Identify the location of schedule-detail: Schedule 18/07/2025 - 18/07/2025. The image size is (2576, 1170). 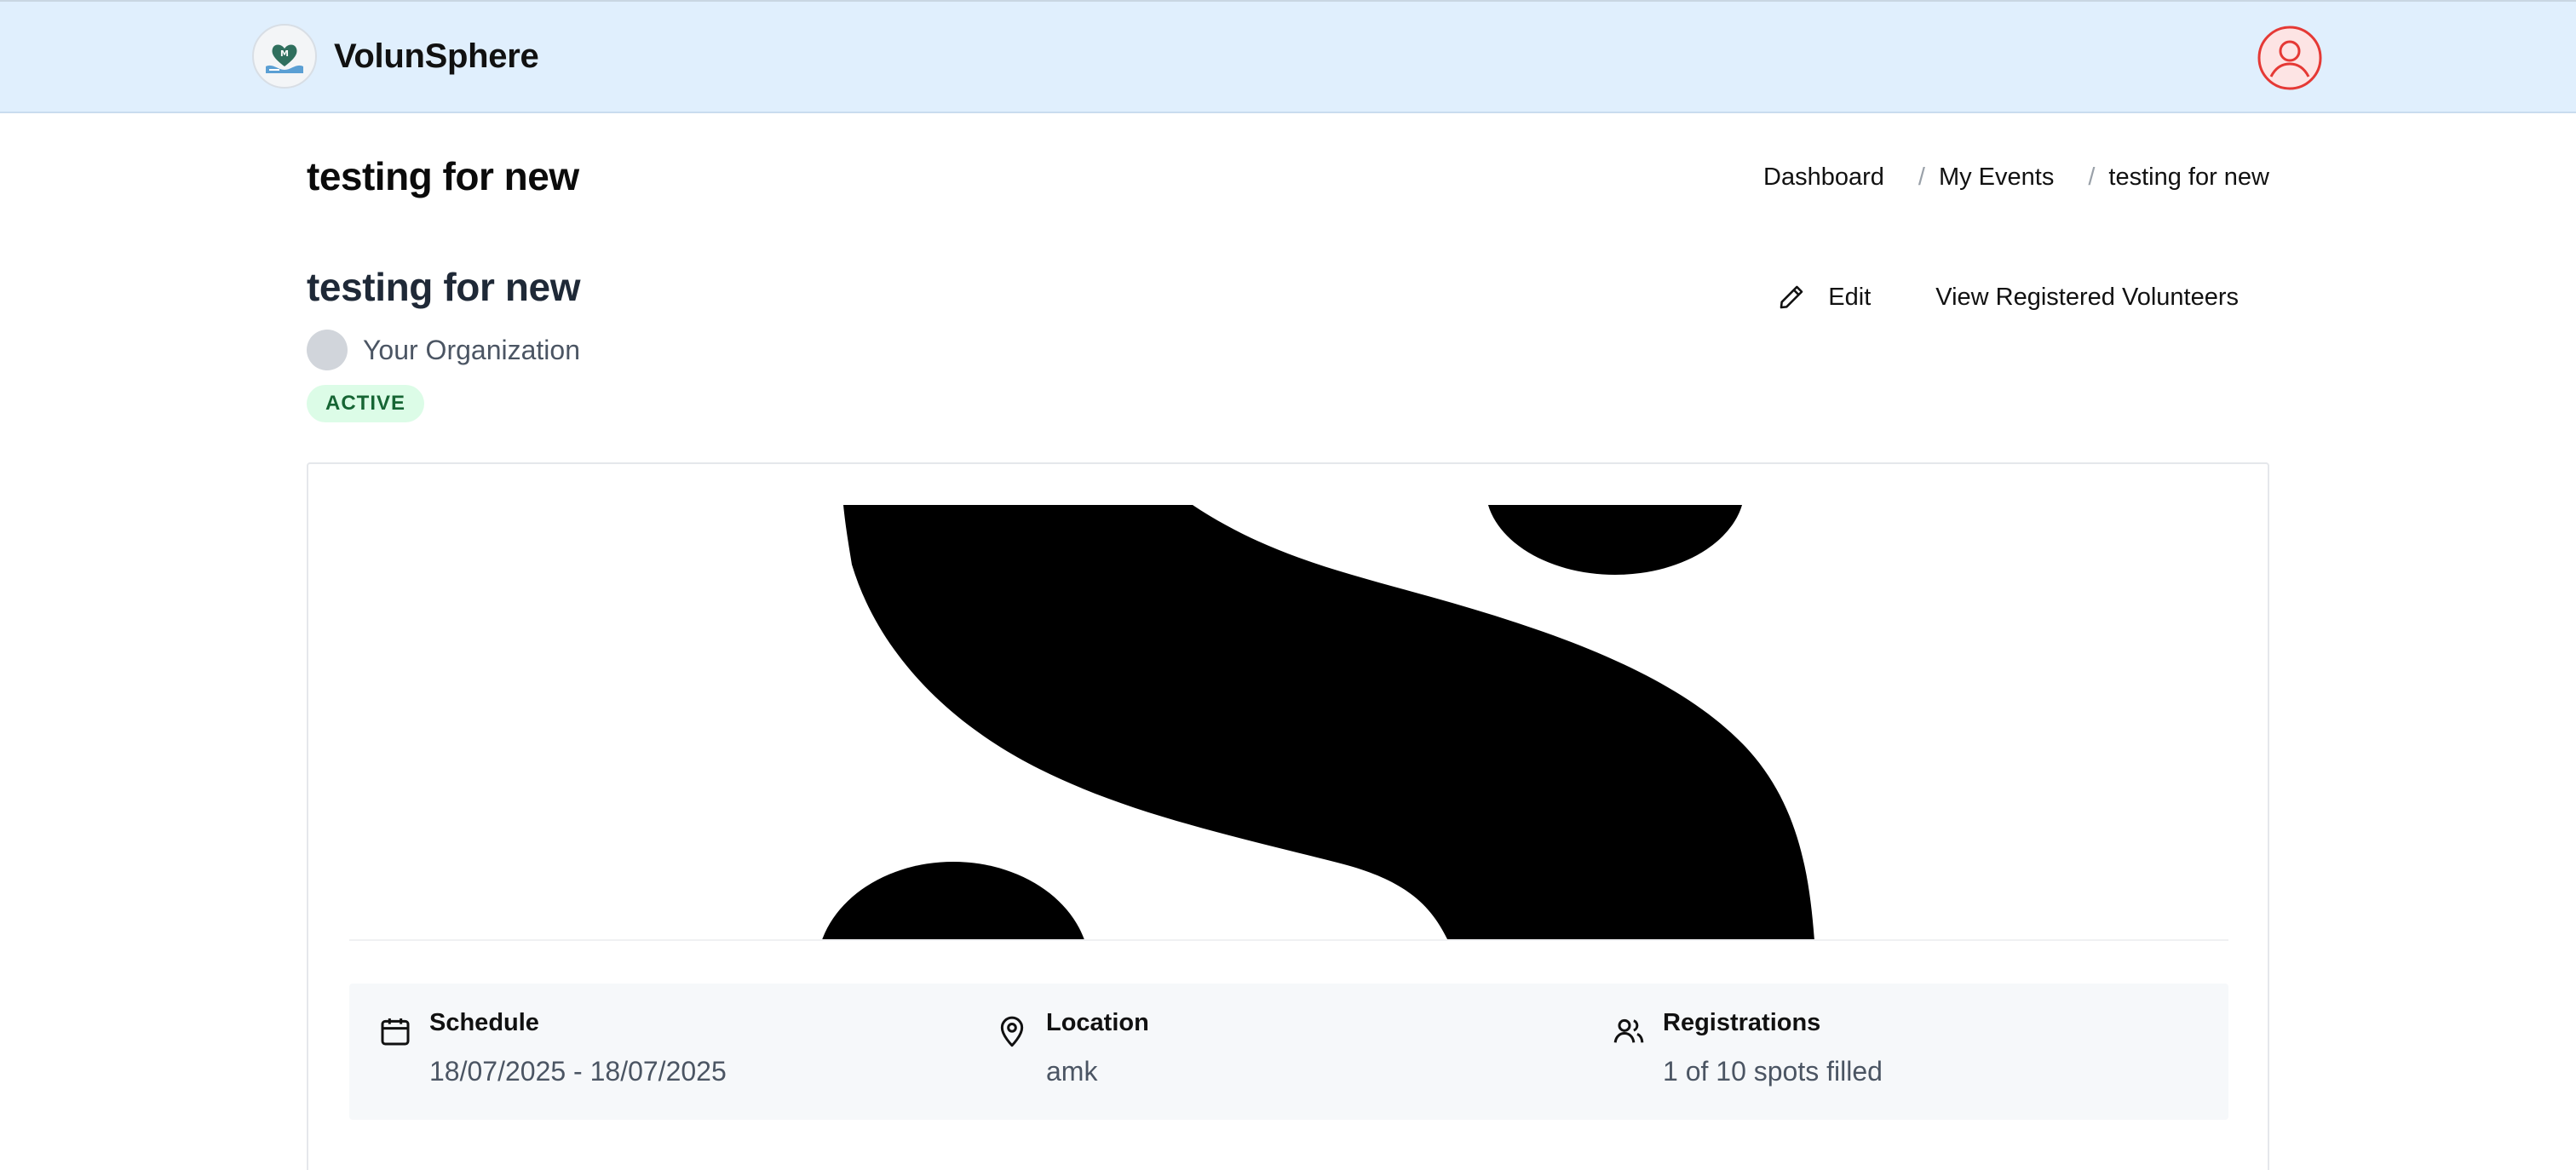
(553, 1048).